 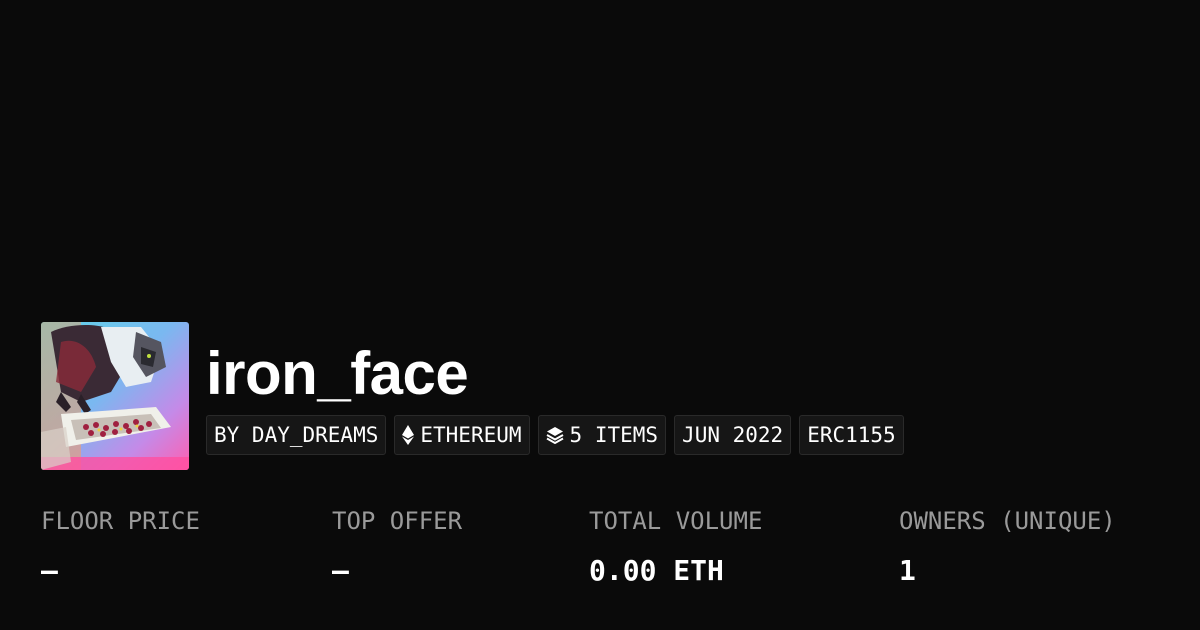 I want to click on items-tag: 5 ITEMS, so click(x=602, y=435).